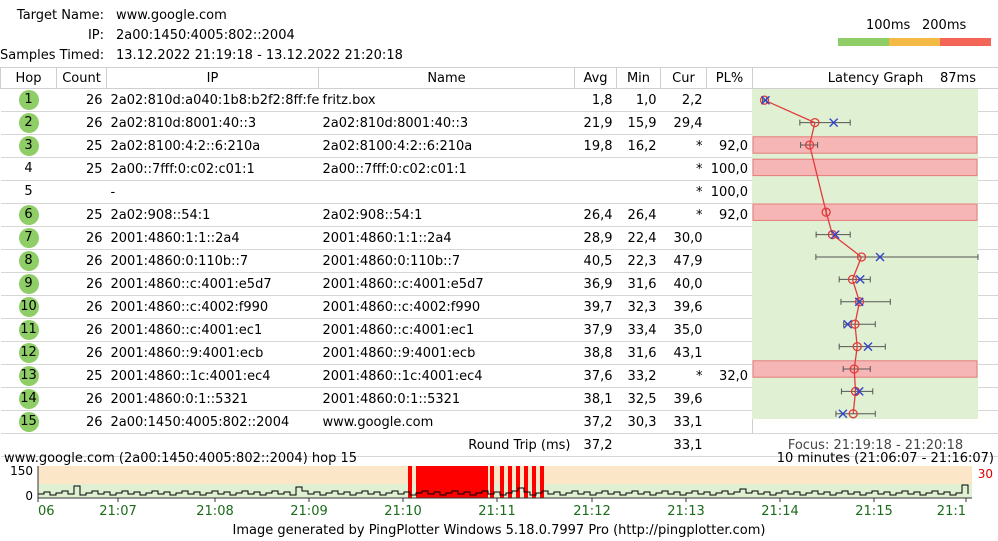  I want to click on ip-row: IP: 2a00:1450:4005:802::2004, so click(250, 36).